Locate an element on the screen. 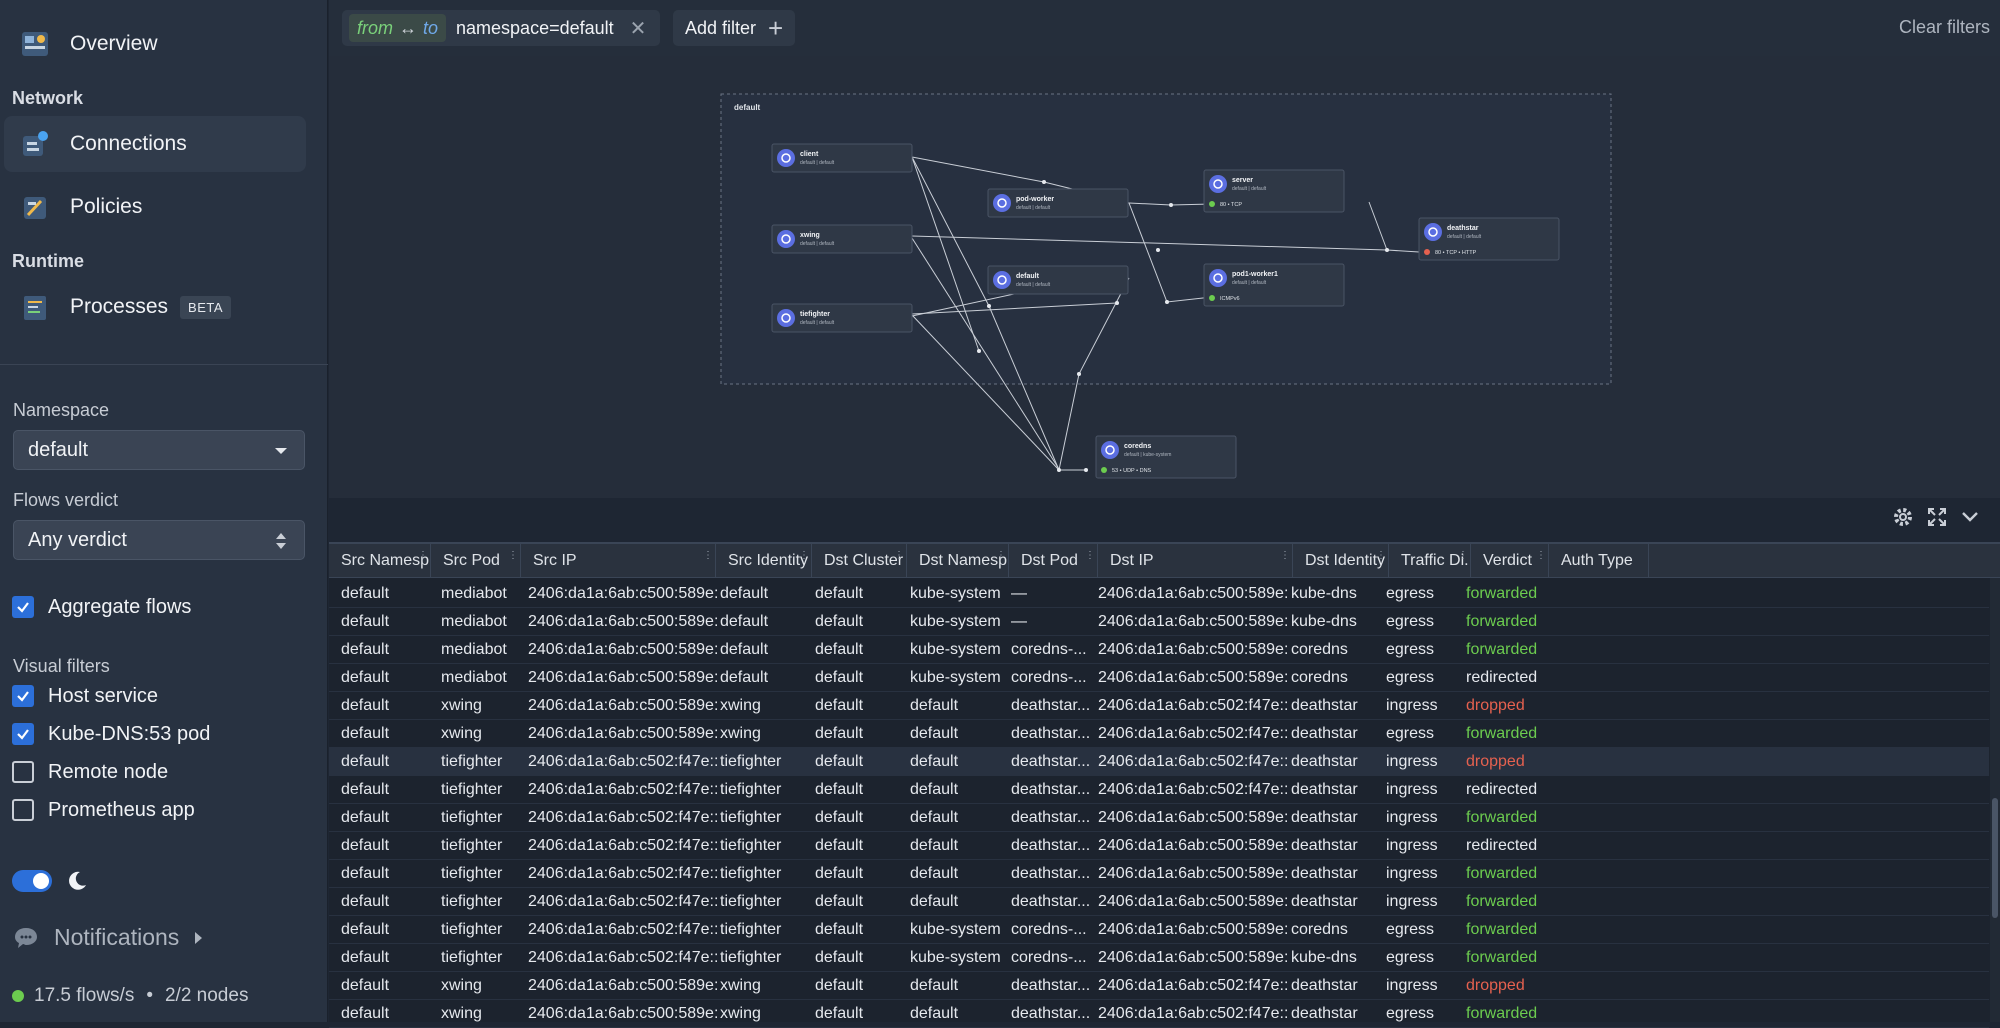  theme-toggle is located at coordinates (32, 881).